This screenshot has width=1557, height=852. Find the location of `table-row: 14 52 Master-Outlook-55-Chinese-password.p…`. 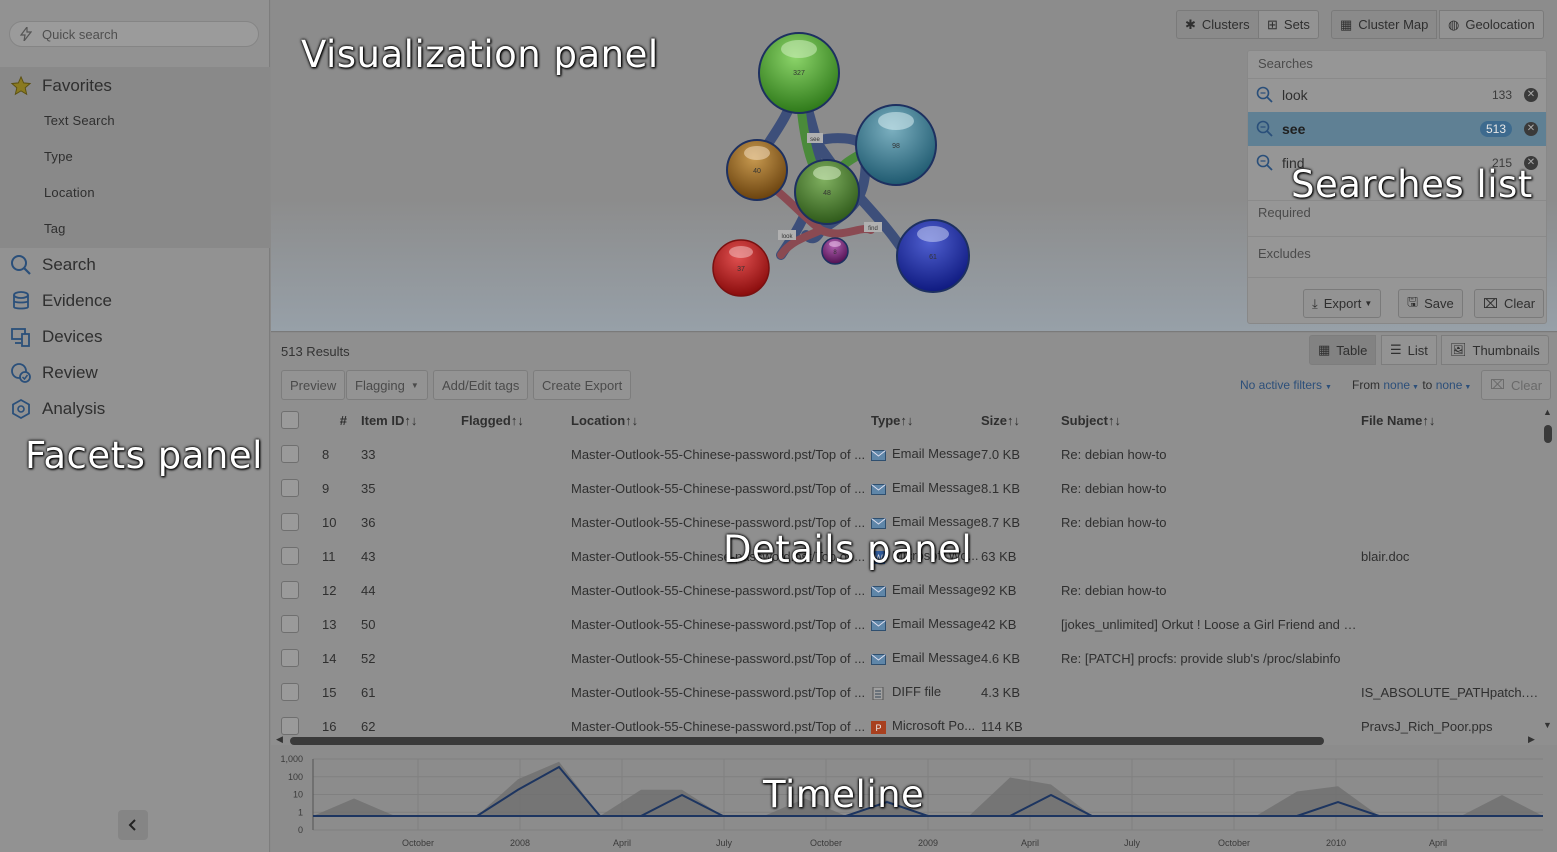

table-row: 14 52 Master-Outlook-55-Chinese-password.p… is located at coordinates (906, 658).